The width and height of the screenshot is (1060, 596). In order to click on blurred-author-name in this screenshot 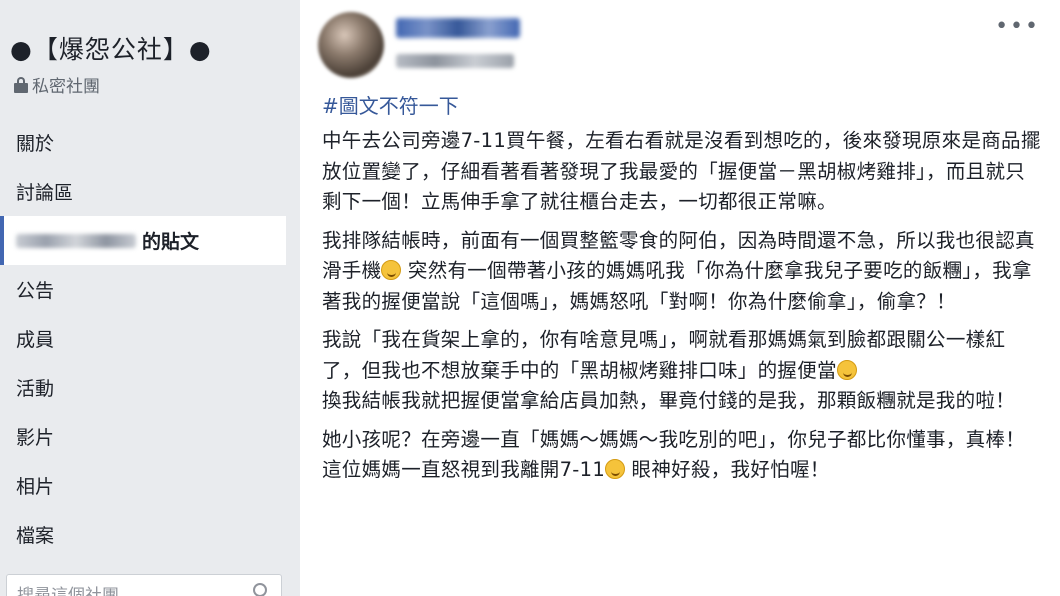, I will do `click(458, 28)`.